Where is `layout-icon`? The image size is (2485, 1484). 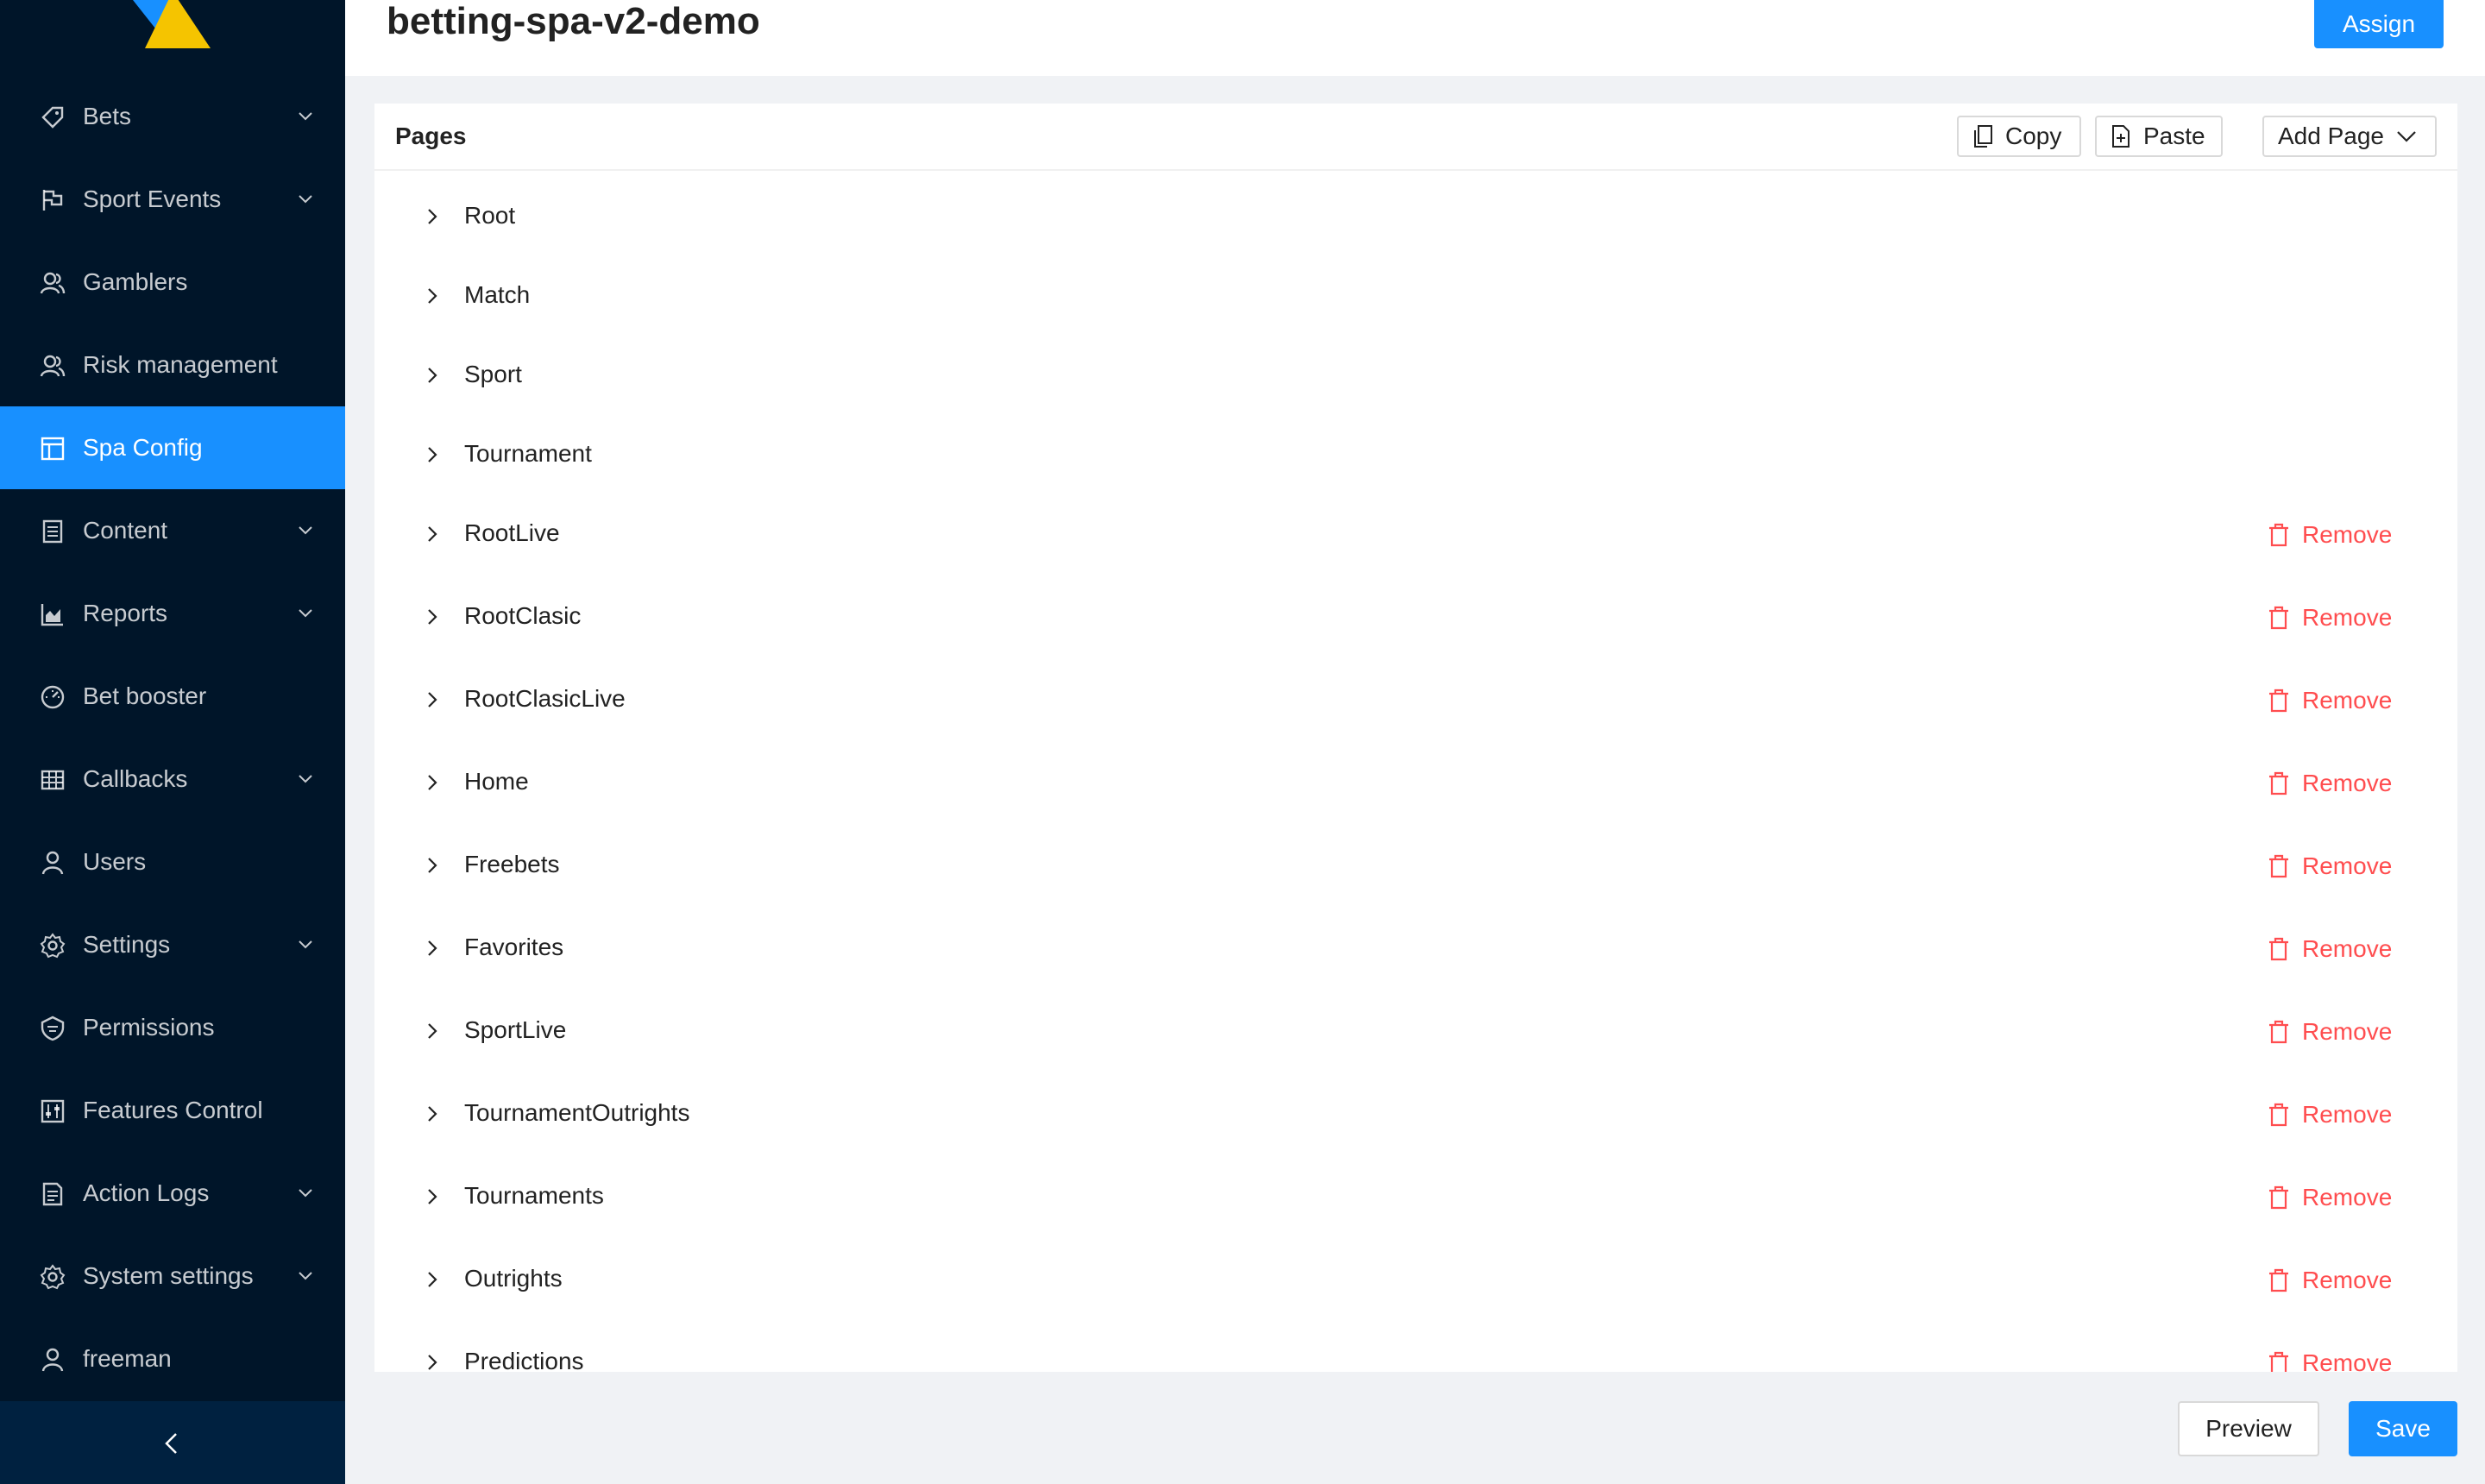
layout-icon is located at coordinates (53, 449).